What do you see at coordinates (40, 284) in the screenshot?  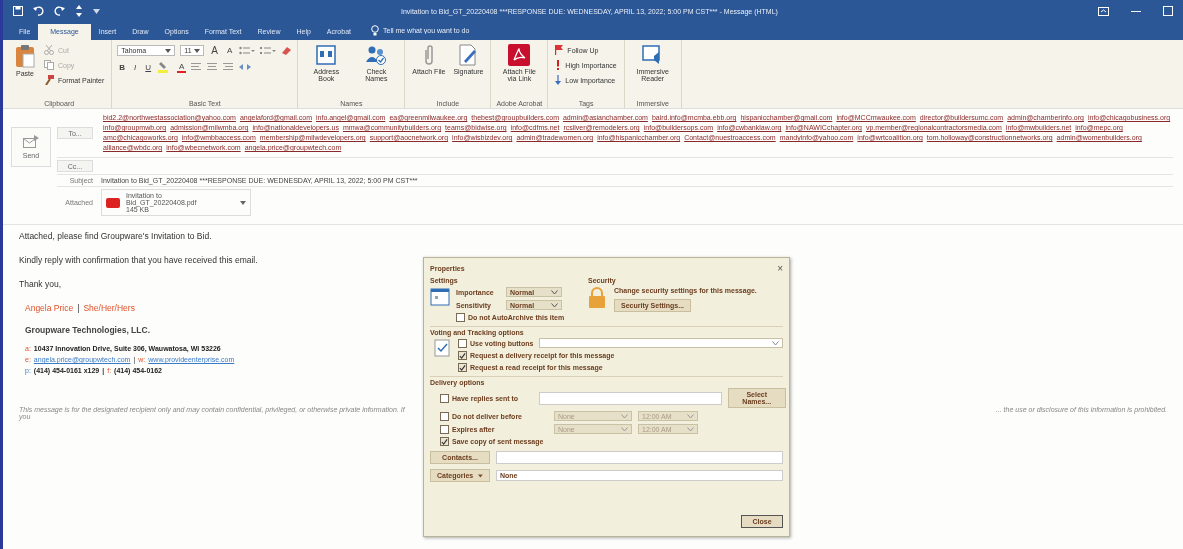 I see `body-paragraph: Thank you,` at bounding box center [40, 284].